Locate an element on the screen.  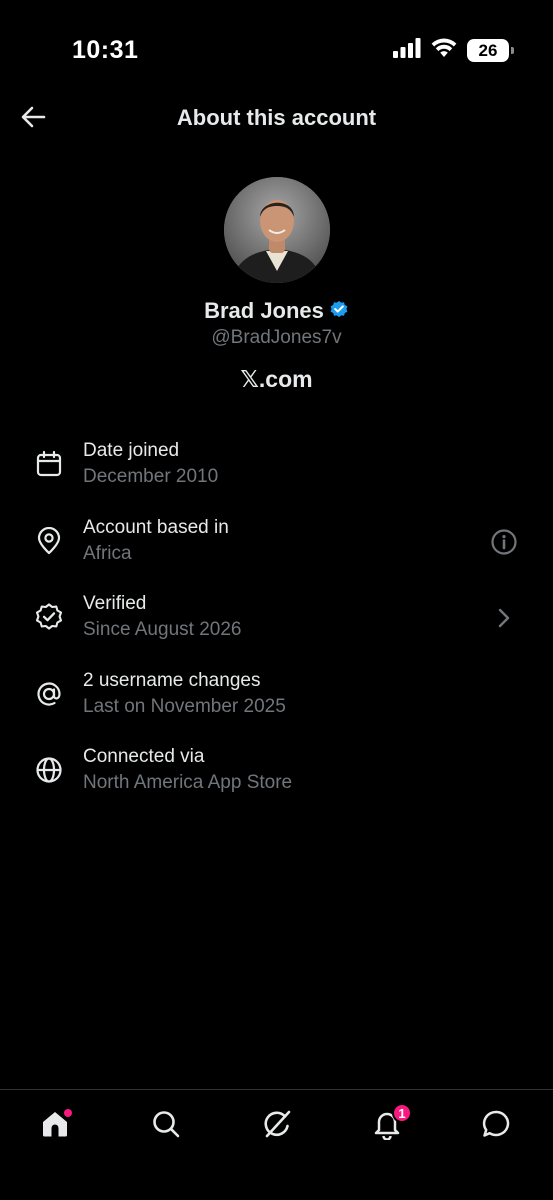
info-label: Date joined is located at coordinates (131, 450).